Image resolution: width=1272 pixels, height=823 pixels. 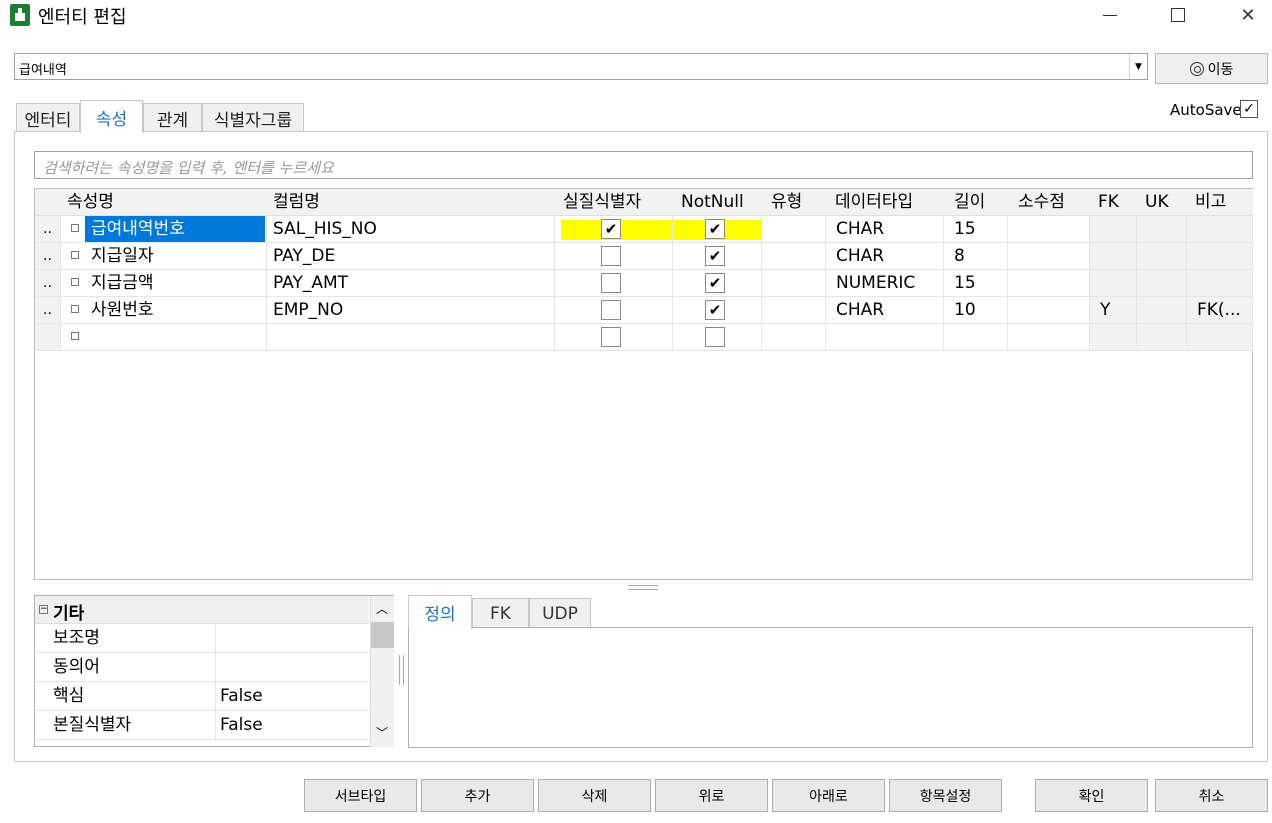 What do you see at coordinates (477, 795) in the screenshot?
I see `add-button: 추가` at bounding box center [477, 795].